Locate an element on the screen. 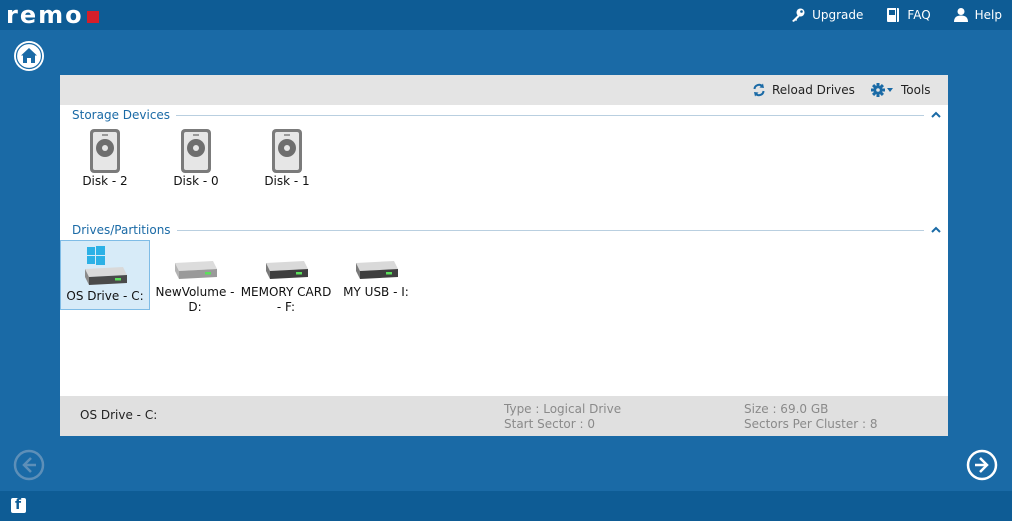  disk-item: Disk - 1 is located at coordinates (287, 158).